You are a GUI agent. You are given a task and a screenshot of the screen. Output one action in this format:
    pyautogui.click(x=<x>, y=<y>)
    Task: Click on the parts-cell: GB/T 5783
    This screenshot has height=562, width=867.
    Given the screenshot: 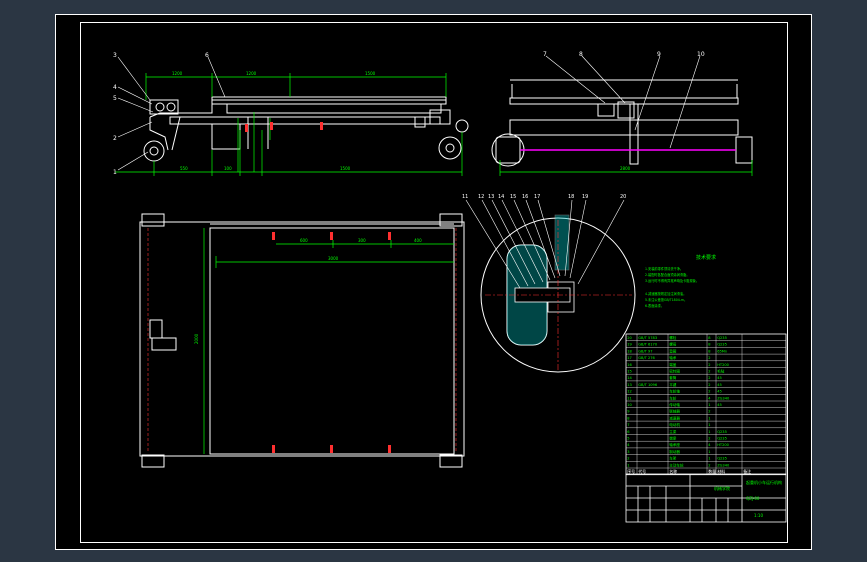 What is the action you would take?
    pyautogui.click(x=647, y=338)
    